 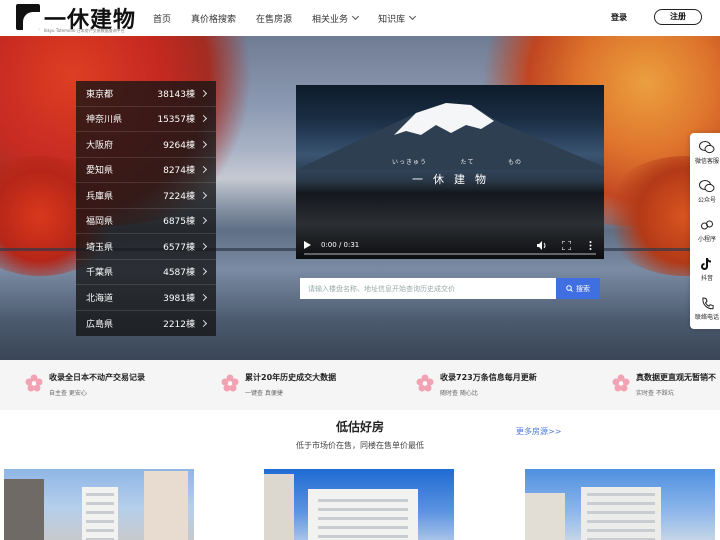 What do you see at coordinates (467, 162) in the screenshot?
I see `kana-tate: たて` at bounding box center [467, 162].